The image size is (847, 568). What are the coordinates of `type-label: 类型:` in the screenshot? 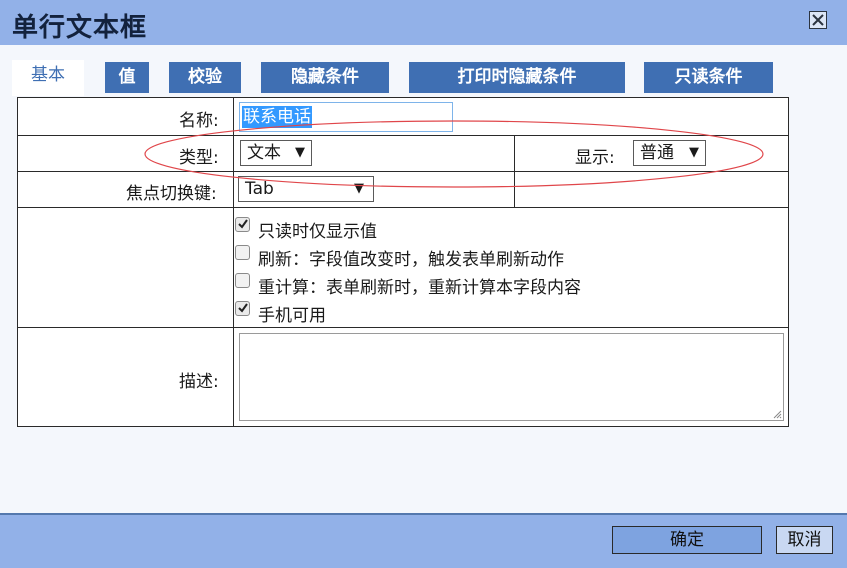 It's located at (199, 158).